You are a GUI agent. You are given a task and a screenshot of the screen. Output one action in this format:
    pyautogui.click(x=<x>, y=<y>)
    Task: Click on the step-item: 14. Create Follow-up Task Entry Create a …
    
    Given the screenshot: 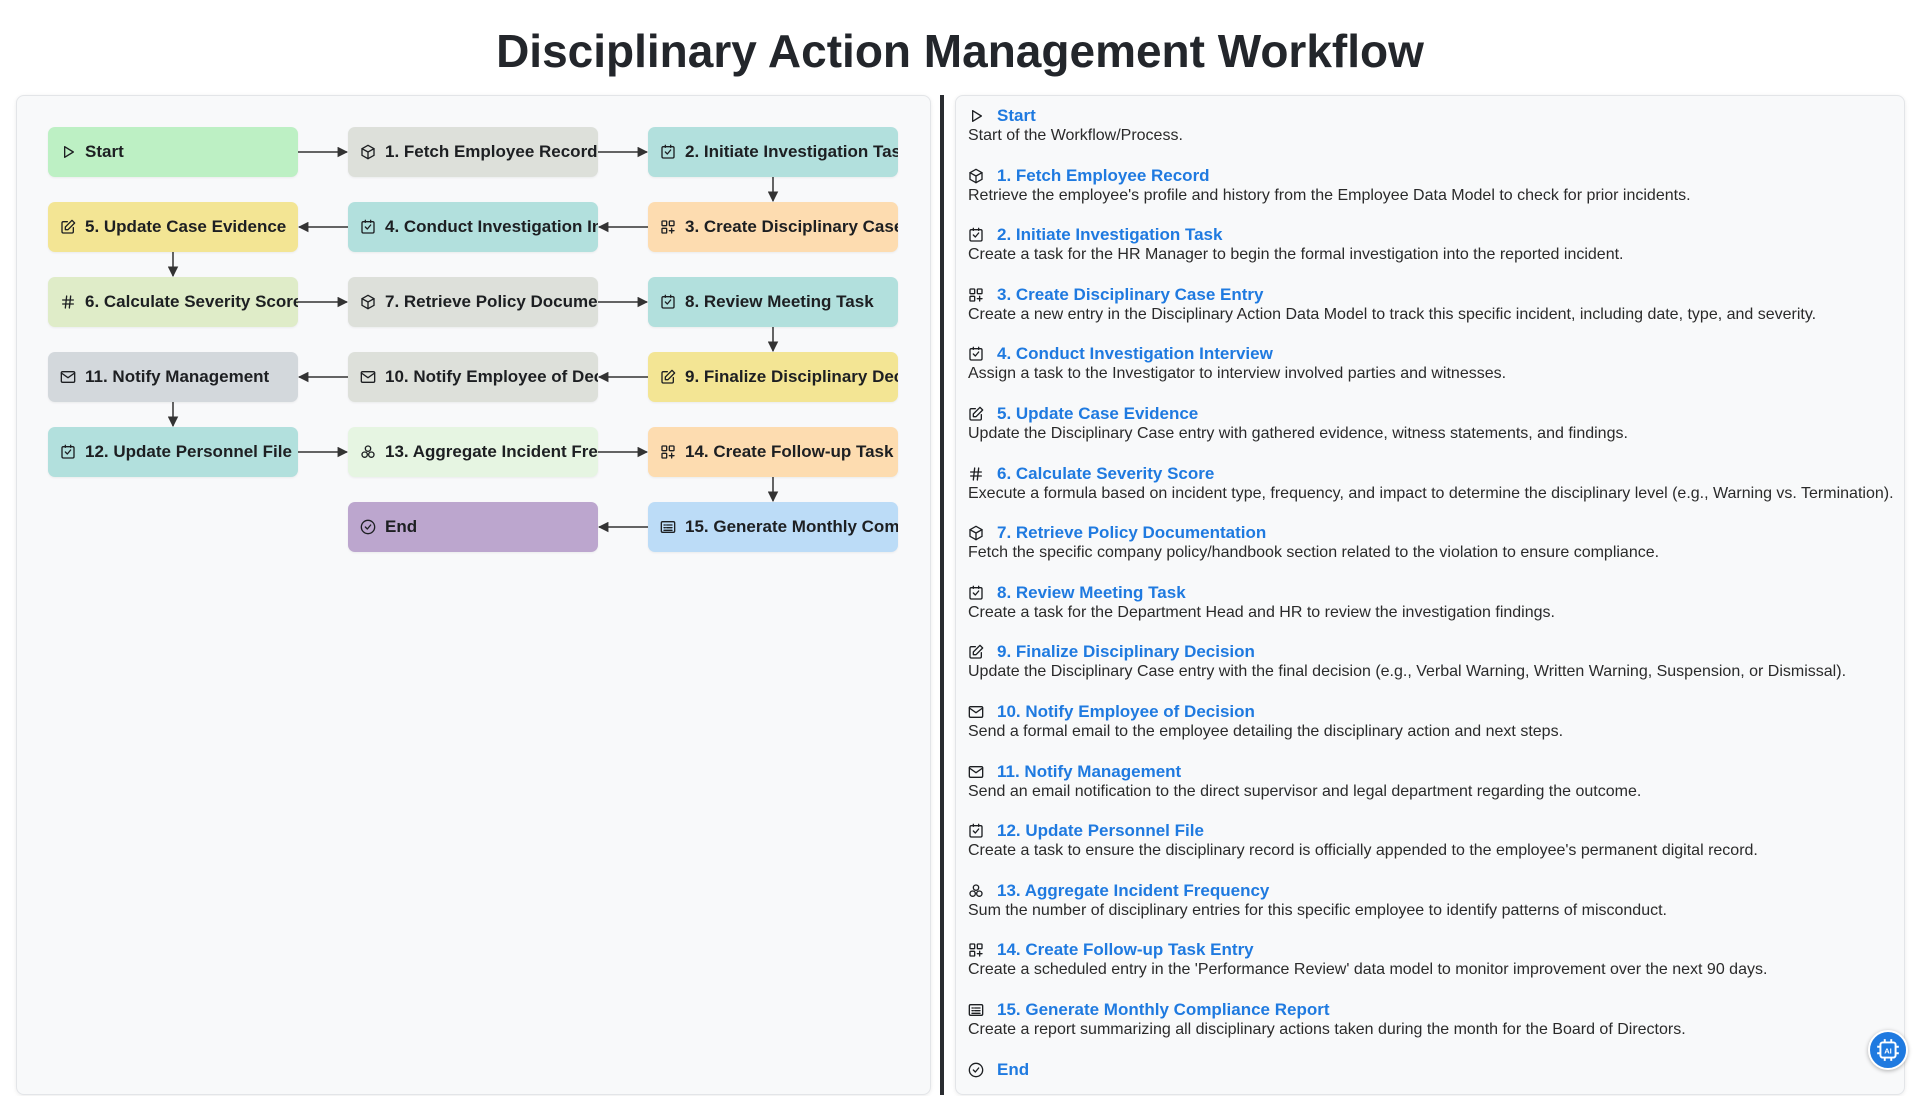 What is the action you would take?
    pyautogui.click(x=1367, y=959)
    